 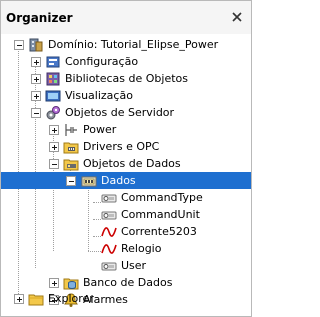 I want to click on tree-item-objetos-servidor: Objetos de Servidor, so click(x=126, y=112).